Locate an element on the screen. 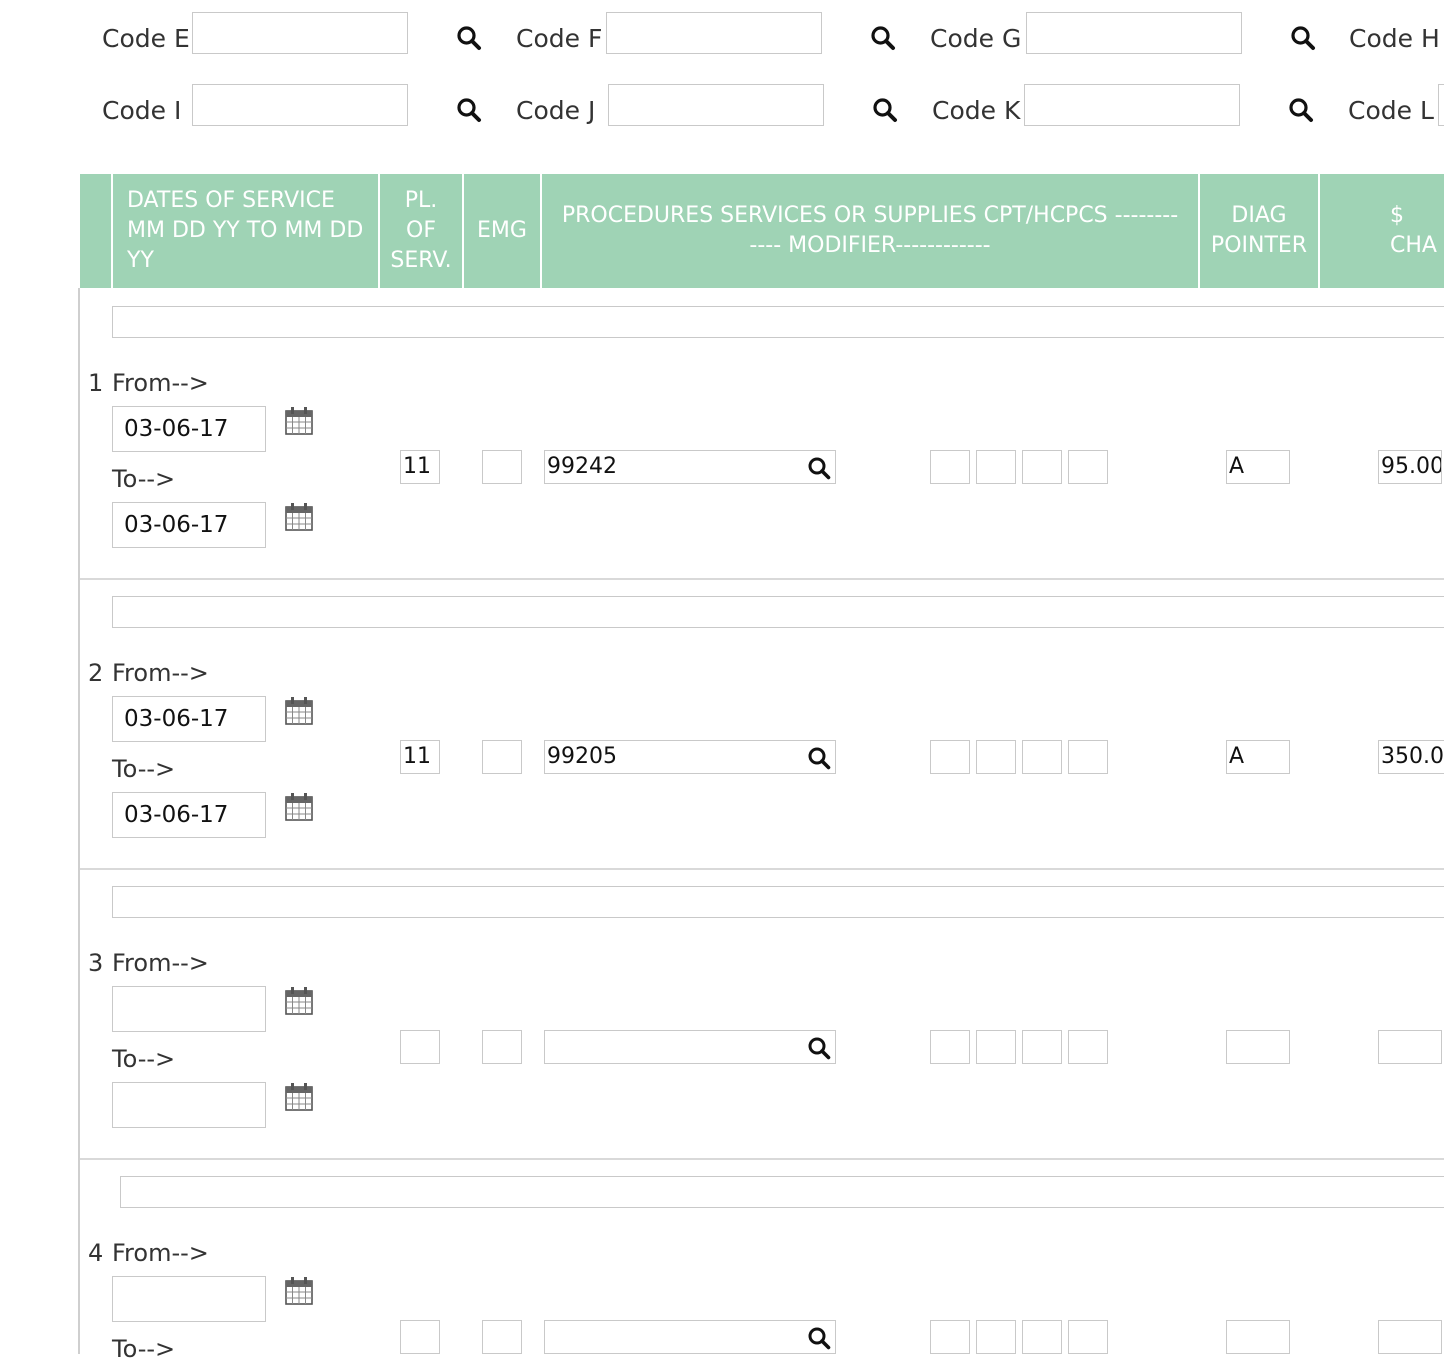 Image resolution: width=1444 pixels, height=1364 pixels. code-l-input is located at coordinates (1441, 105).